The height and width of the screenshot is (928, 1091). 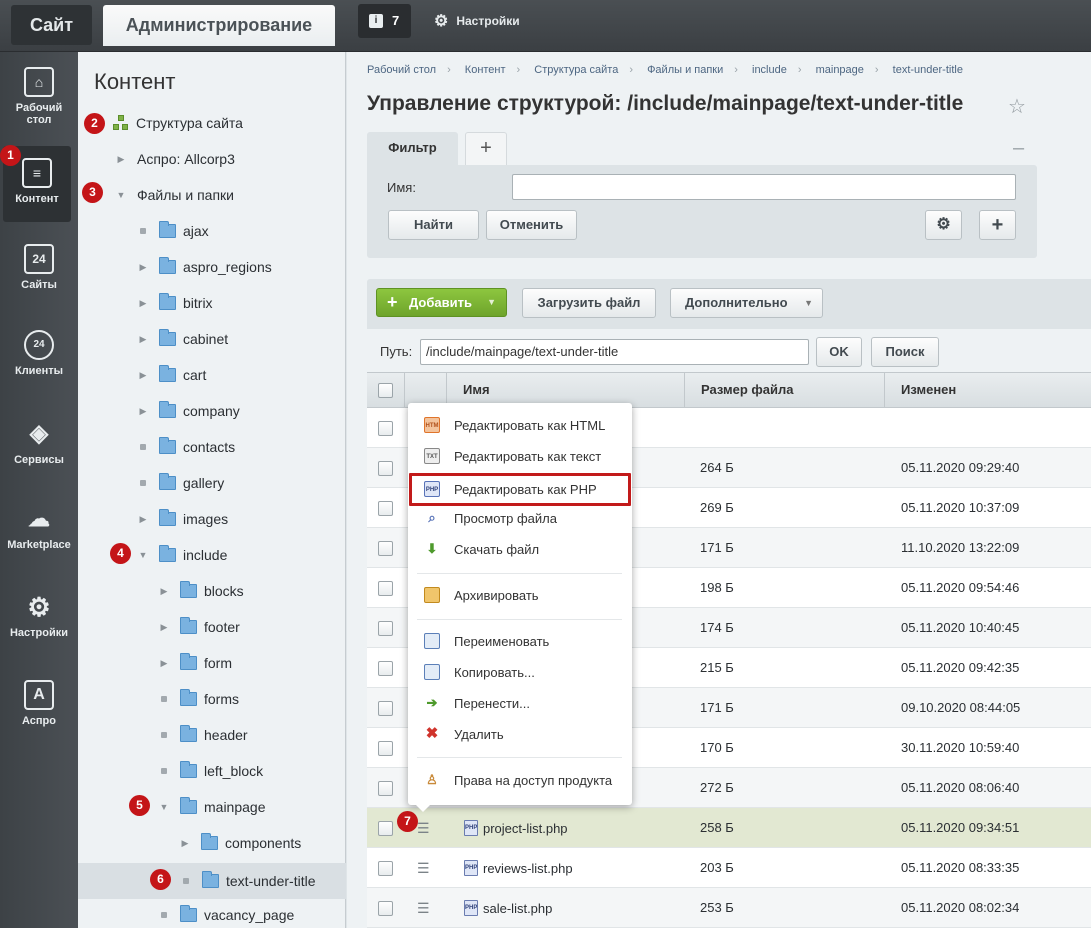 I want to click on nav-sites: 24 Сайты, so click(x=39, y=267).